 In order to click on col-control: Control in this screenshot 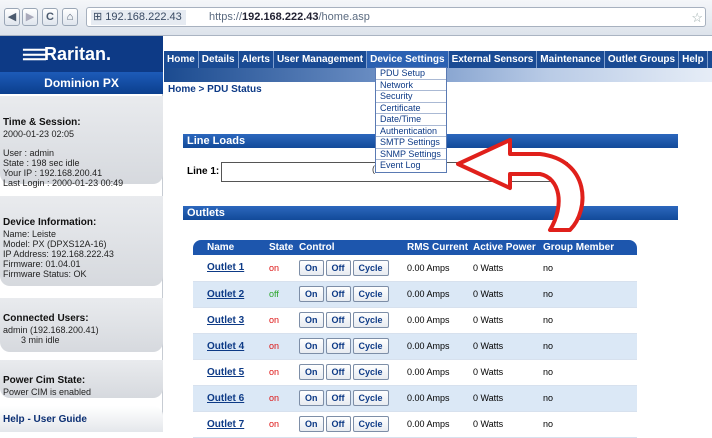, I will do `click(349, 247)`.